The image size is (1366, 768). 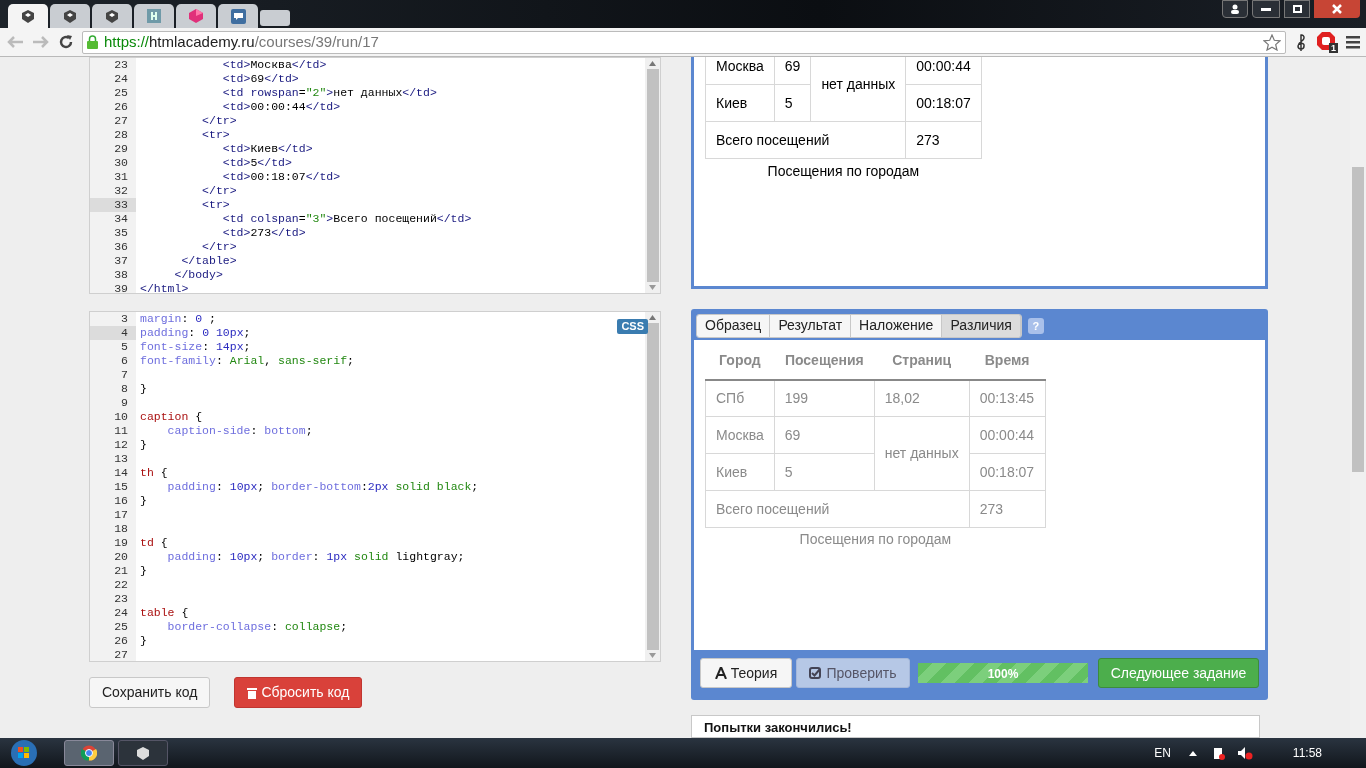 I want to click on table-caption: Посещения по городам, so click(x=843, y=171).